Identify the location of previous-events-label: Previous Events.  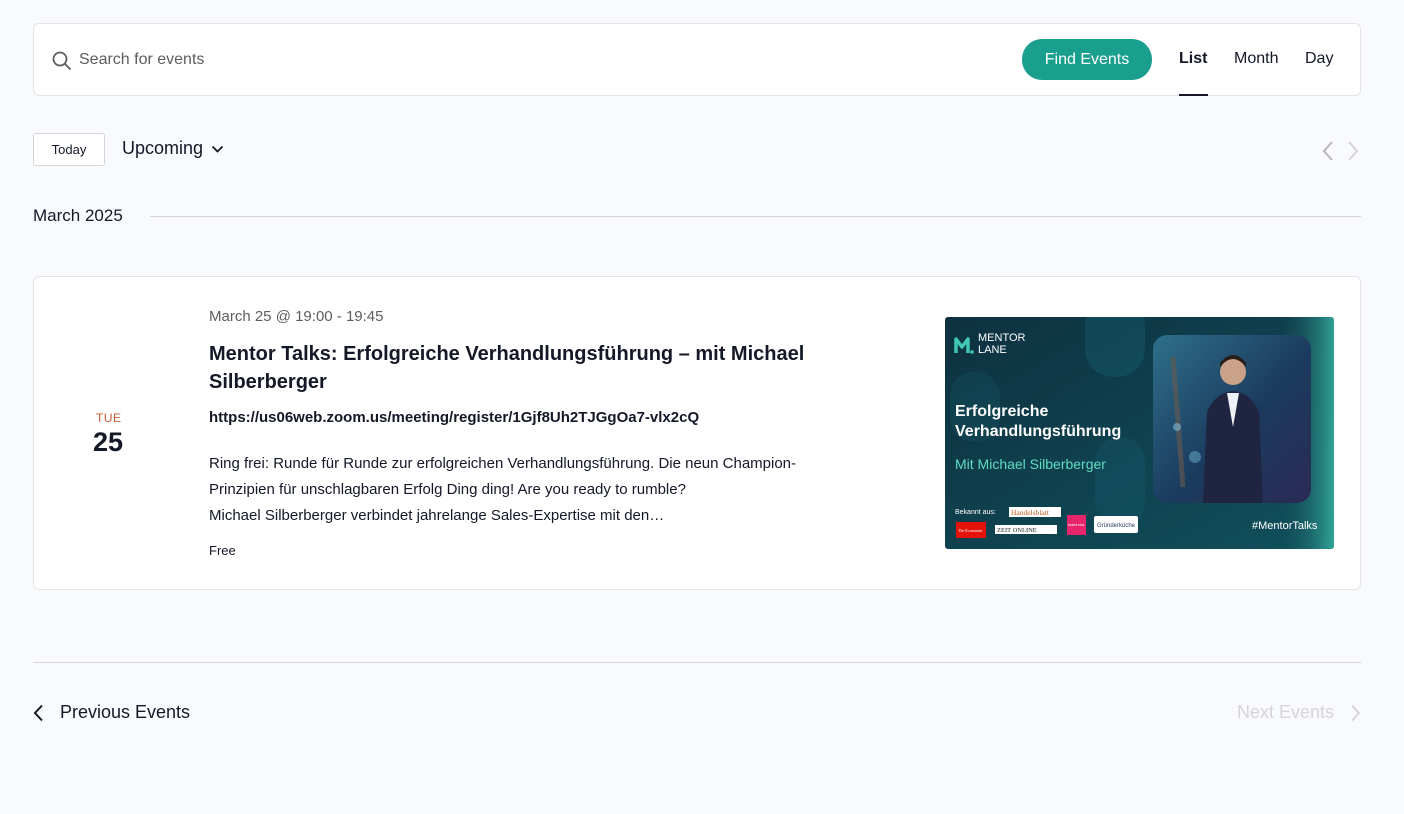
(125, 712).